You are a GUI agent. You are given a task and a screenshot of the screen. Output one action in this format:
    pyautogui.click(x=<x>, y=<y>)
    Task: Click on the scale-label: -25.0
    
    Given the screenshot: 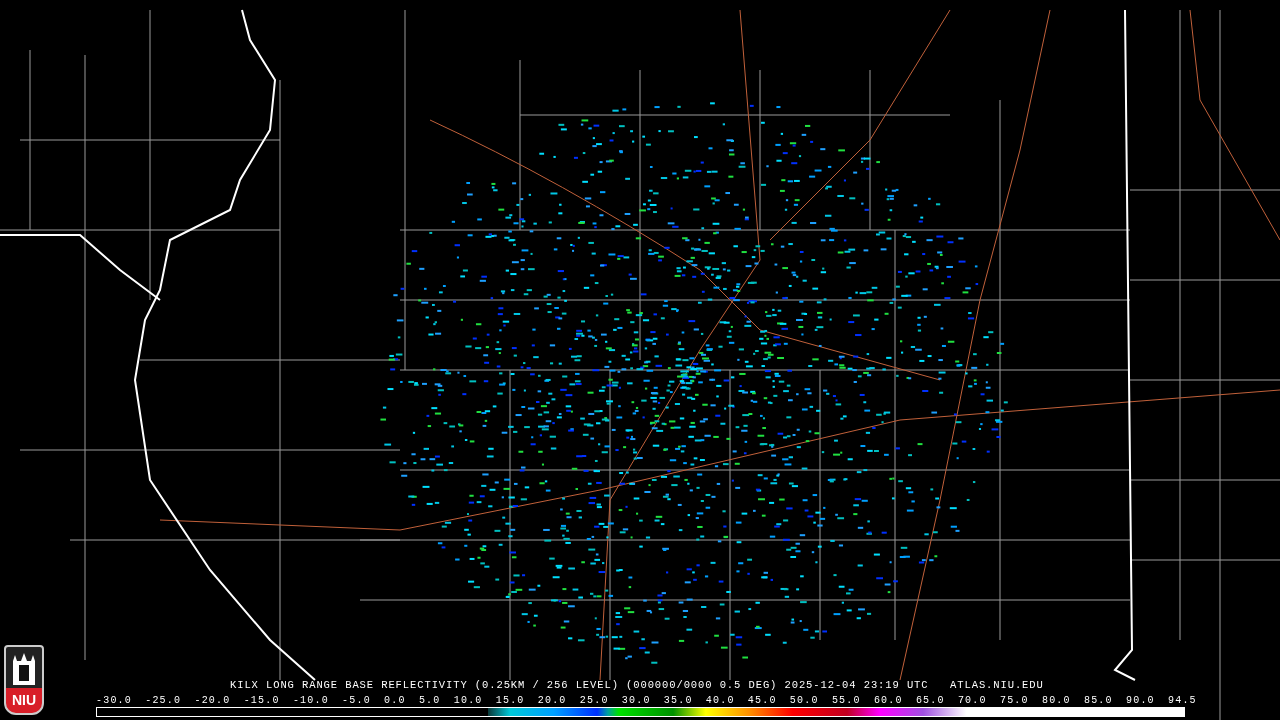 What is the action you would take?
    pyautogui.click(x=163, y=701)
    